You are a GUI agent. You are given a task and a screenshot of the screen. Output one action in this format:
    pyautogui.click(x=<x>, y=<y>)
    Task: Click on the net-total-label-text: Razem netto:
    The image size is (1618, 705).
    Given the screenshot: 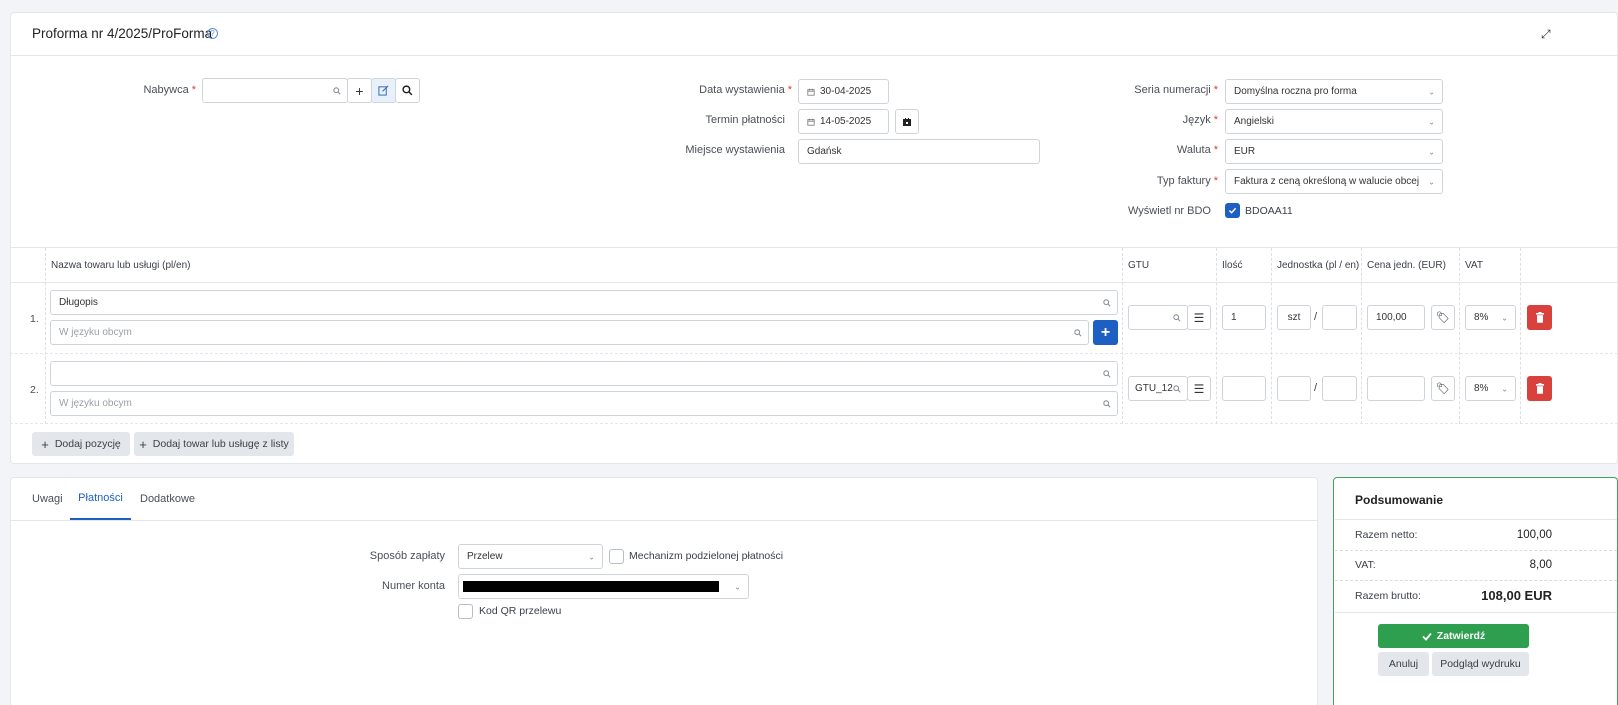 What is the action you would take?
    pyautogui.click(x=1386, y=535)
    